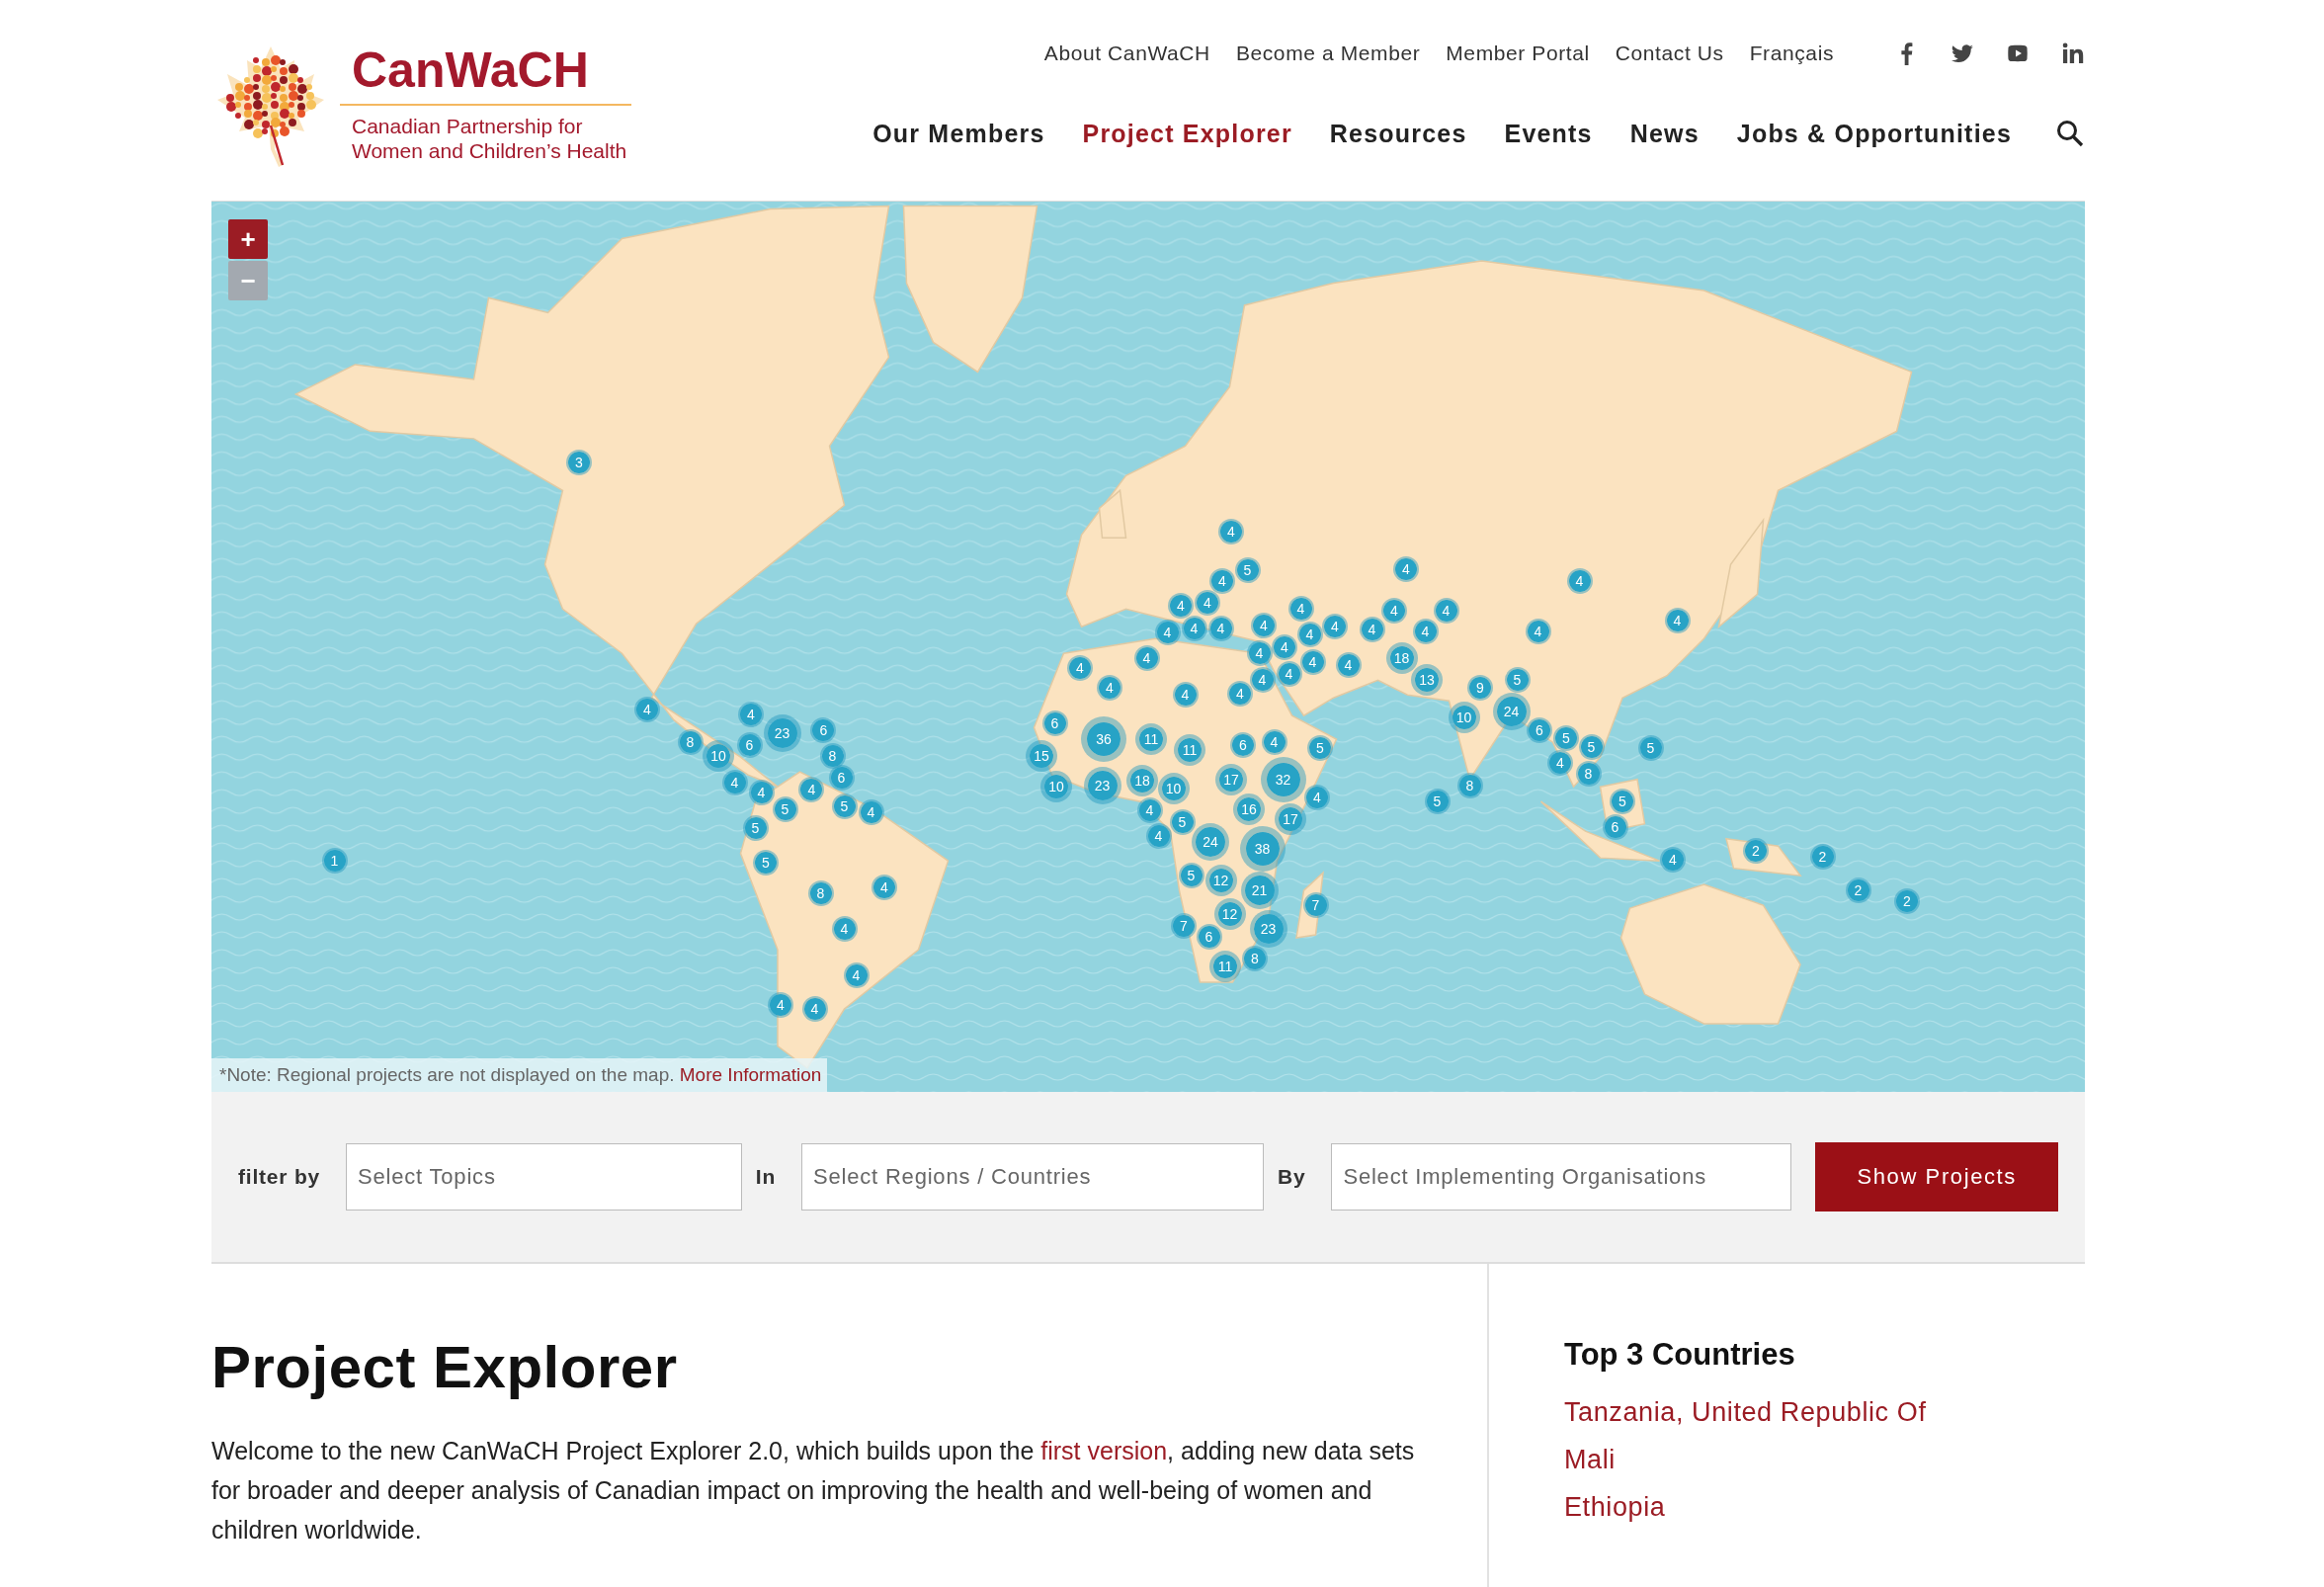 This screenshot has height=1587, width=2324. What do you see at coordinates (1126, 53) in the screenshot?
I see `top-link: About CanWaCH` at bounding box center [1126, 53].